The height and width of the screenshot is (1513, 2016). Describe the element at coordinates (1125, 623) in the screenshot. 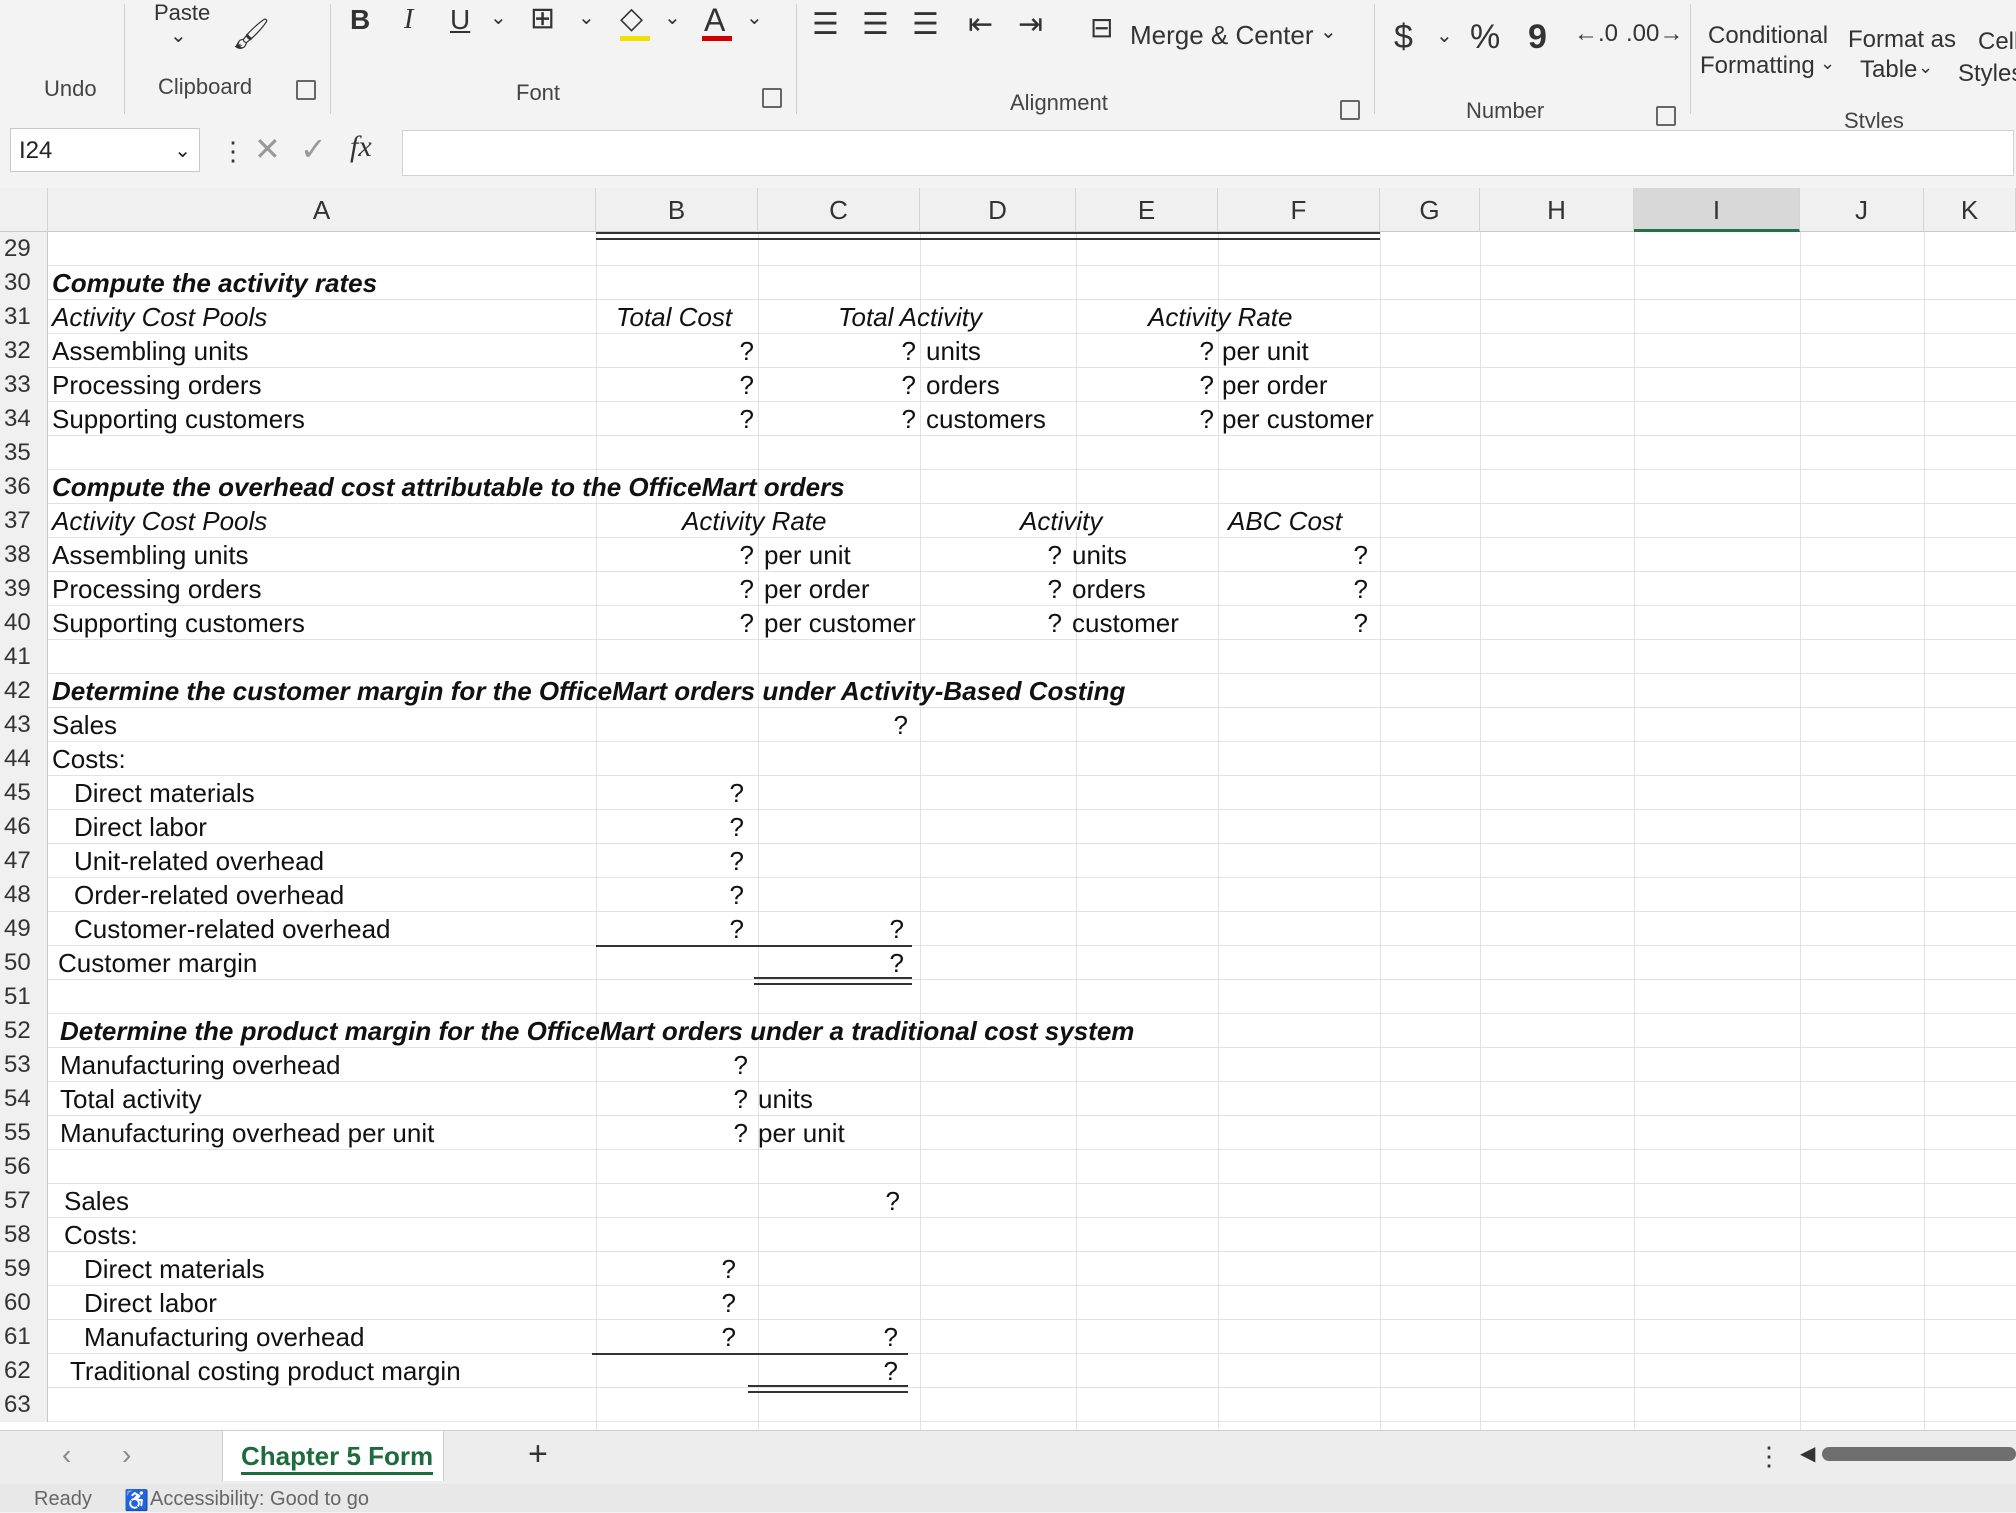

I see `unit-cell: customer` at that location.